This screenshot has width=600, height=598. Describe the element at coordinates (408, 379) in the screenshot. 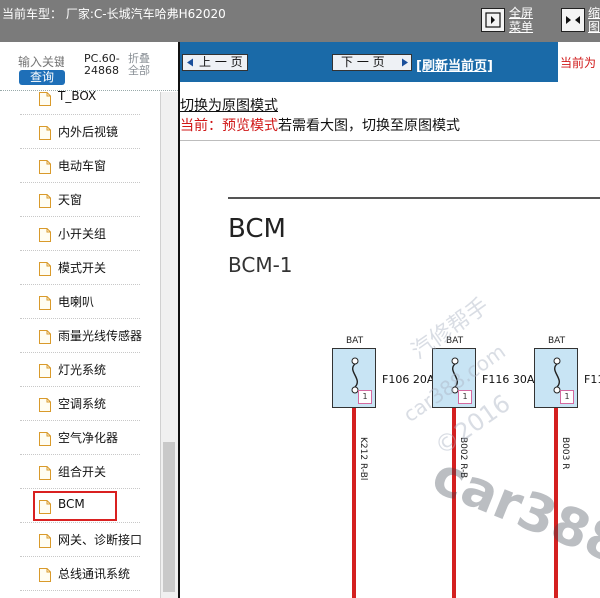

I see `fuse-label: F106 20A` at that location.